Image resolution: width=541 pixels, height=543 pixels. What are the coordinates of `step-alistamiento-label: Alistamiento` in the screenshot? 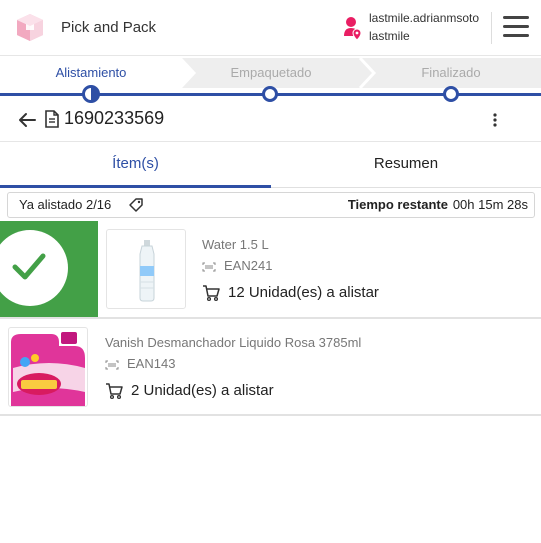 It's located at (91, 72).